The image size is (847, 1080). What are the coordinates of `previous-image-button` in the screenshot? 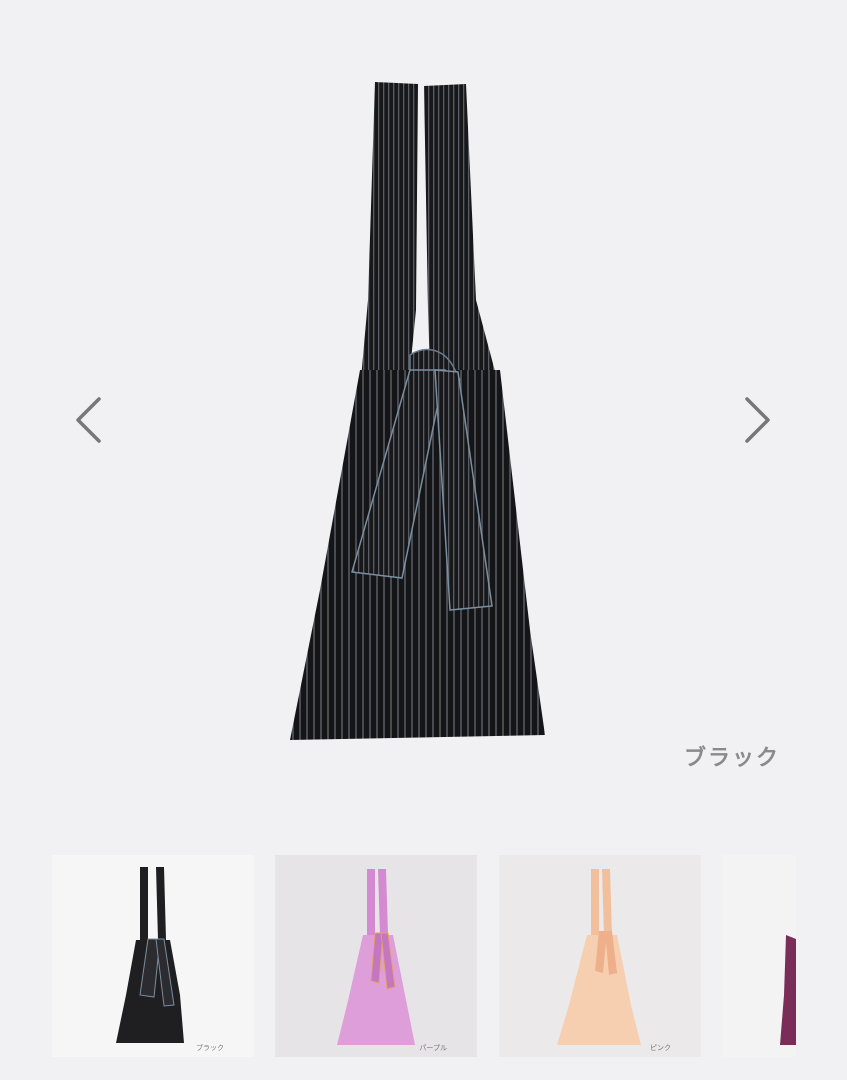 It's located at (88, 420).